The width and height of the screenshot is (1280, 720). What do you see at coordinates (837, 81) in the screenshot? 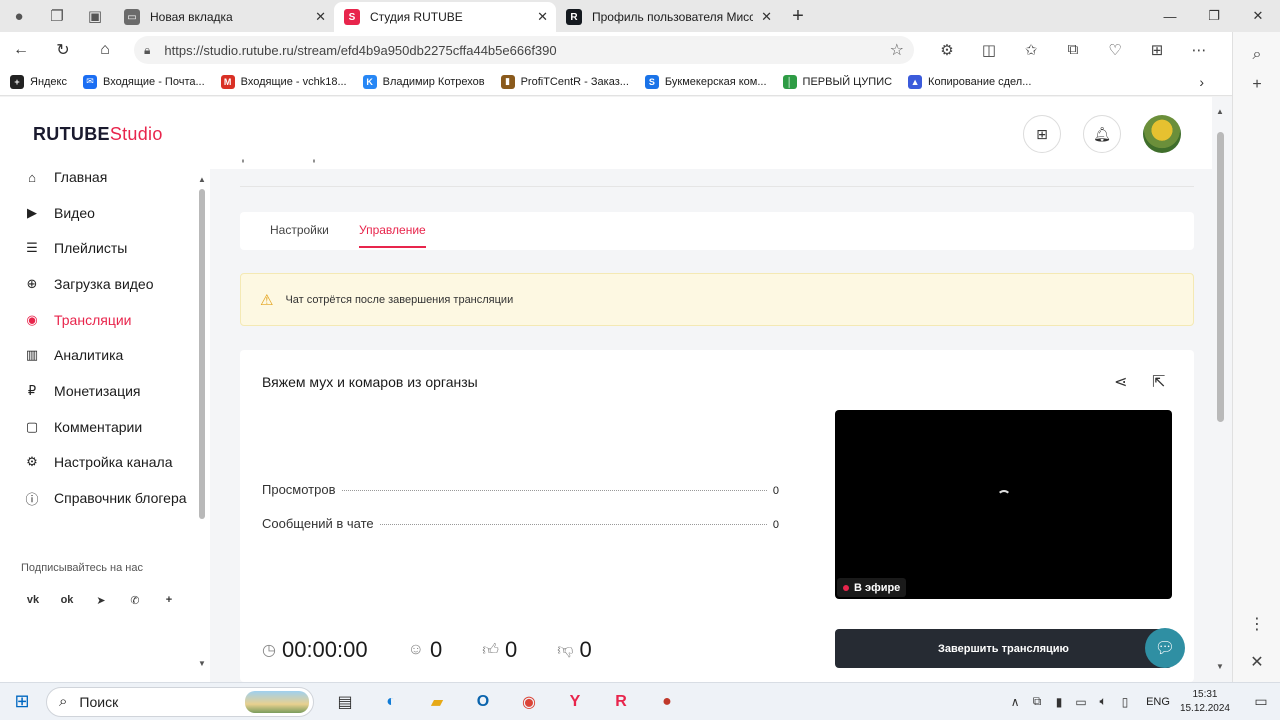
I see `bookmark-item: │ ПЕРВЫЙ ЦУПИС` at bounding box center [837, 81].